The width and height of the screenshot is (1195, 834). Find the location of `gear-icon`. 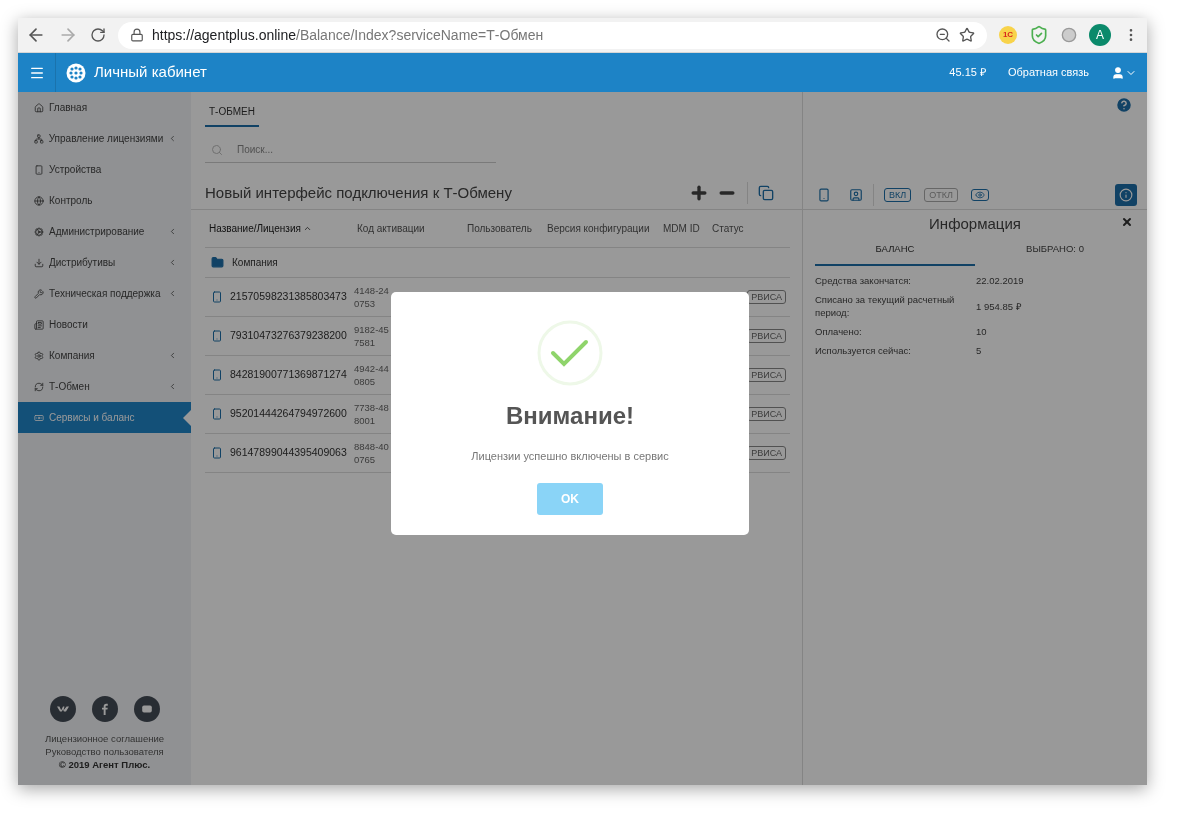

gear-icon is located at coordinates (39, 355).